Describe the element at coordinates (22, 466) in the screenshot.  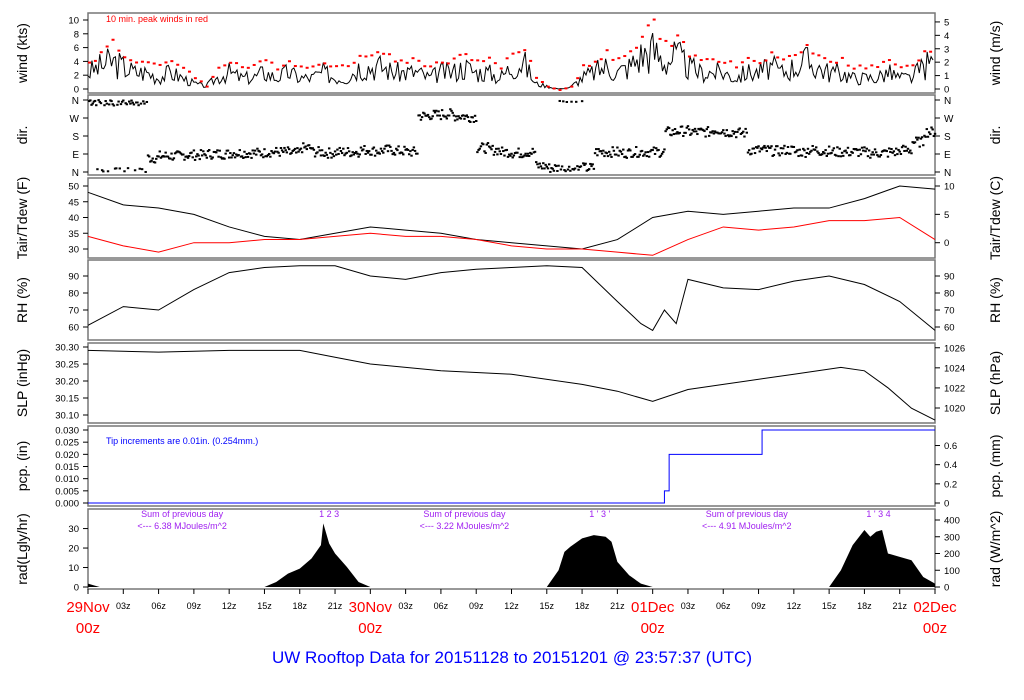
I see `pcp-ylabel-left: pcp. (in)` at that location.